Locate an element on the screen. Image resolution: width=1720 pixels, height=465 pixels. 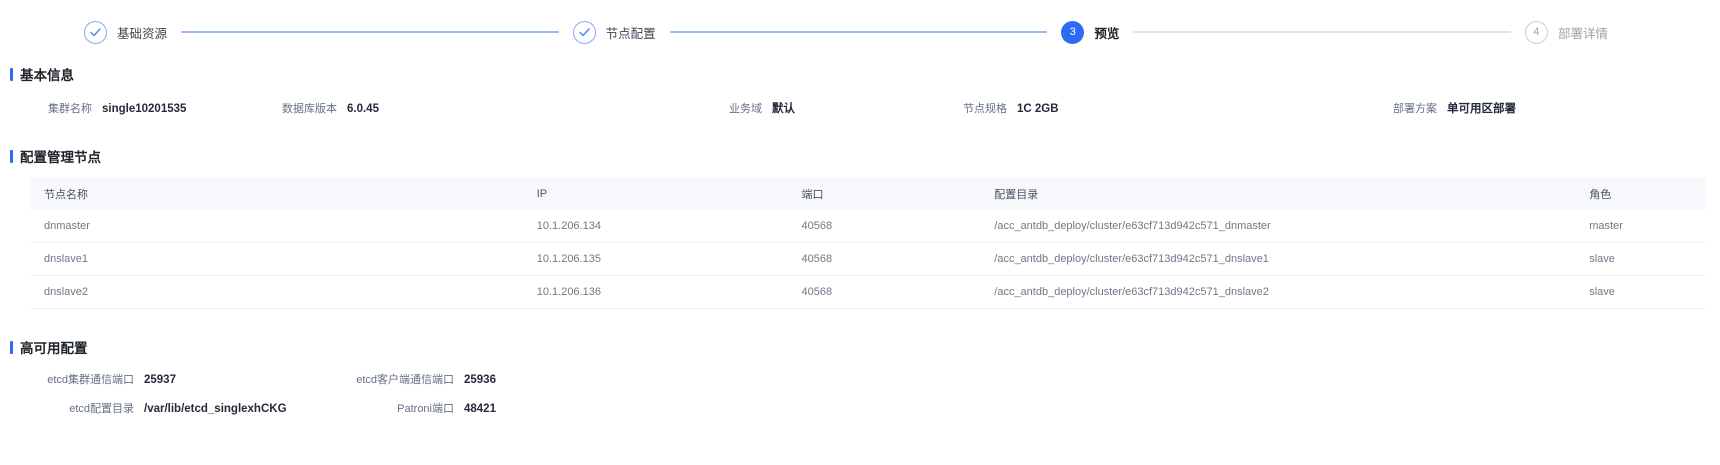
field-label: 部署方案 is located at coordinates (1415, 109).